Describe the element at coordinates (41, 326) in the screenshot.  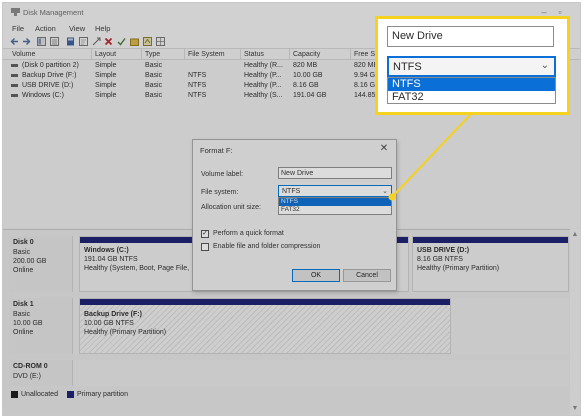
I see `disk-info: Disk 1 Basic 10.00 GB Online` at that location.